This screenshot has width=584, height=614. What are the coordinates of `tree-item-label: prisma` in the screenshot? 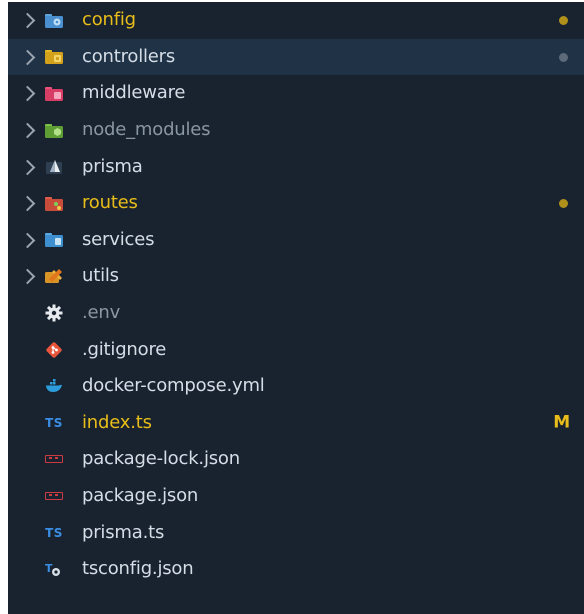 It's located at (112, 166).